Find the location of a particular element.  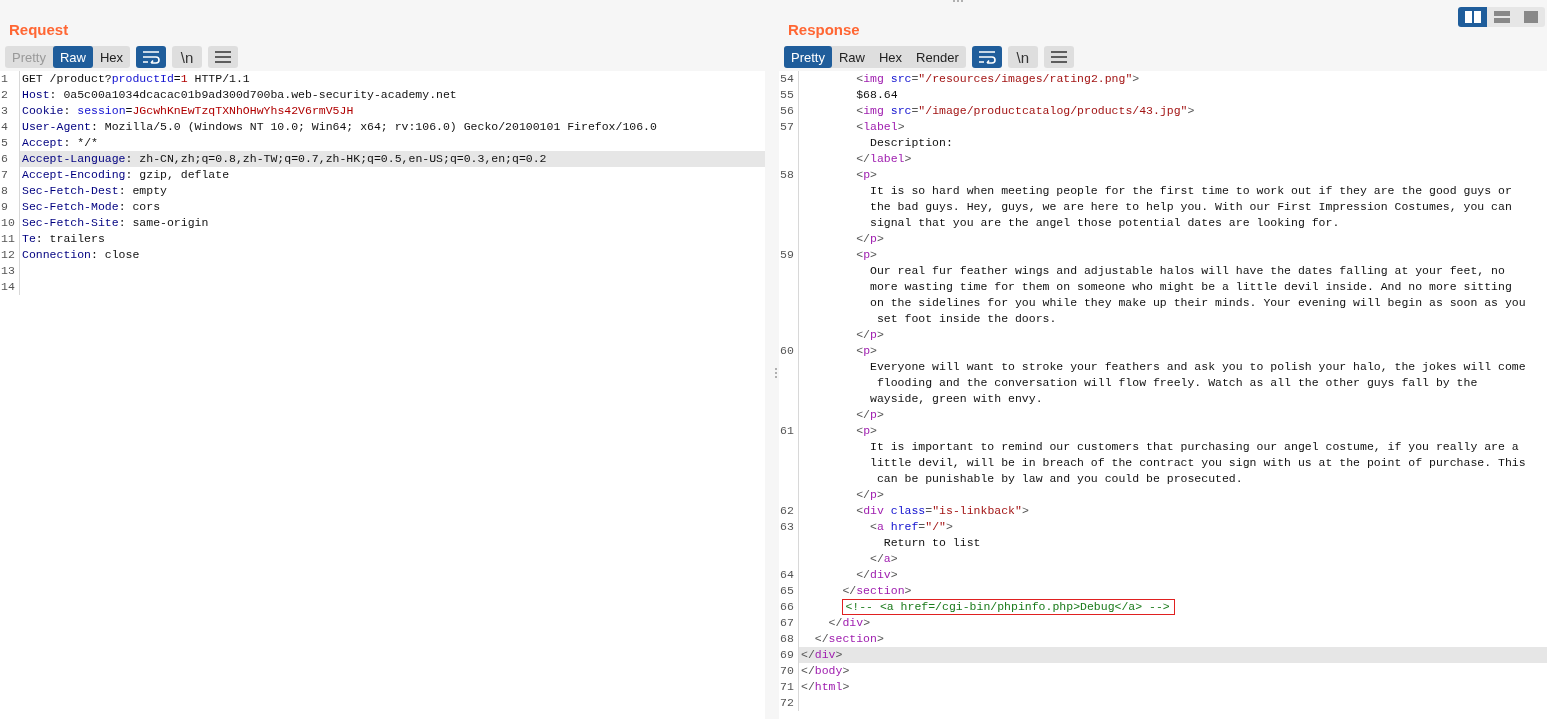

line-number: 1 is located at coordinates (10, 79).